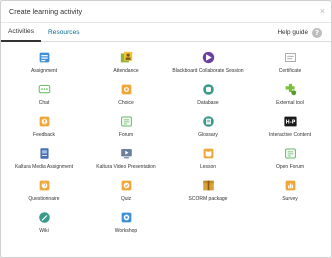 This screenshot has height=258, width=332. Describe the element at coordinates (126, 167) in the screenshot. I see `activity-label: Kaltura Video Presentation` at that location.